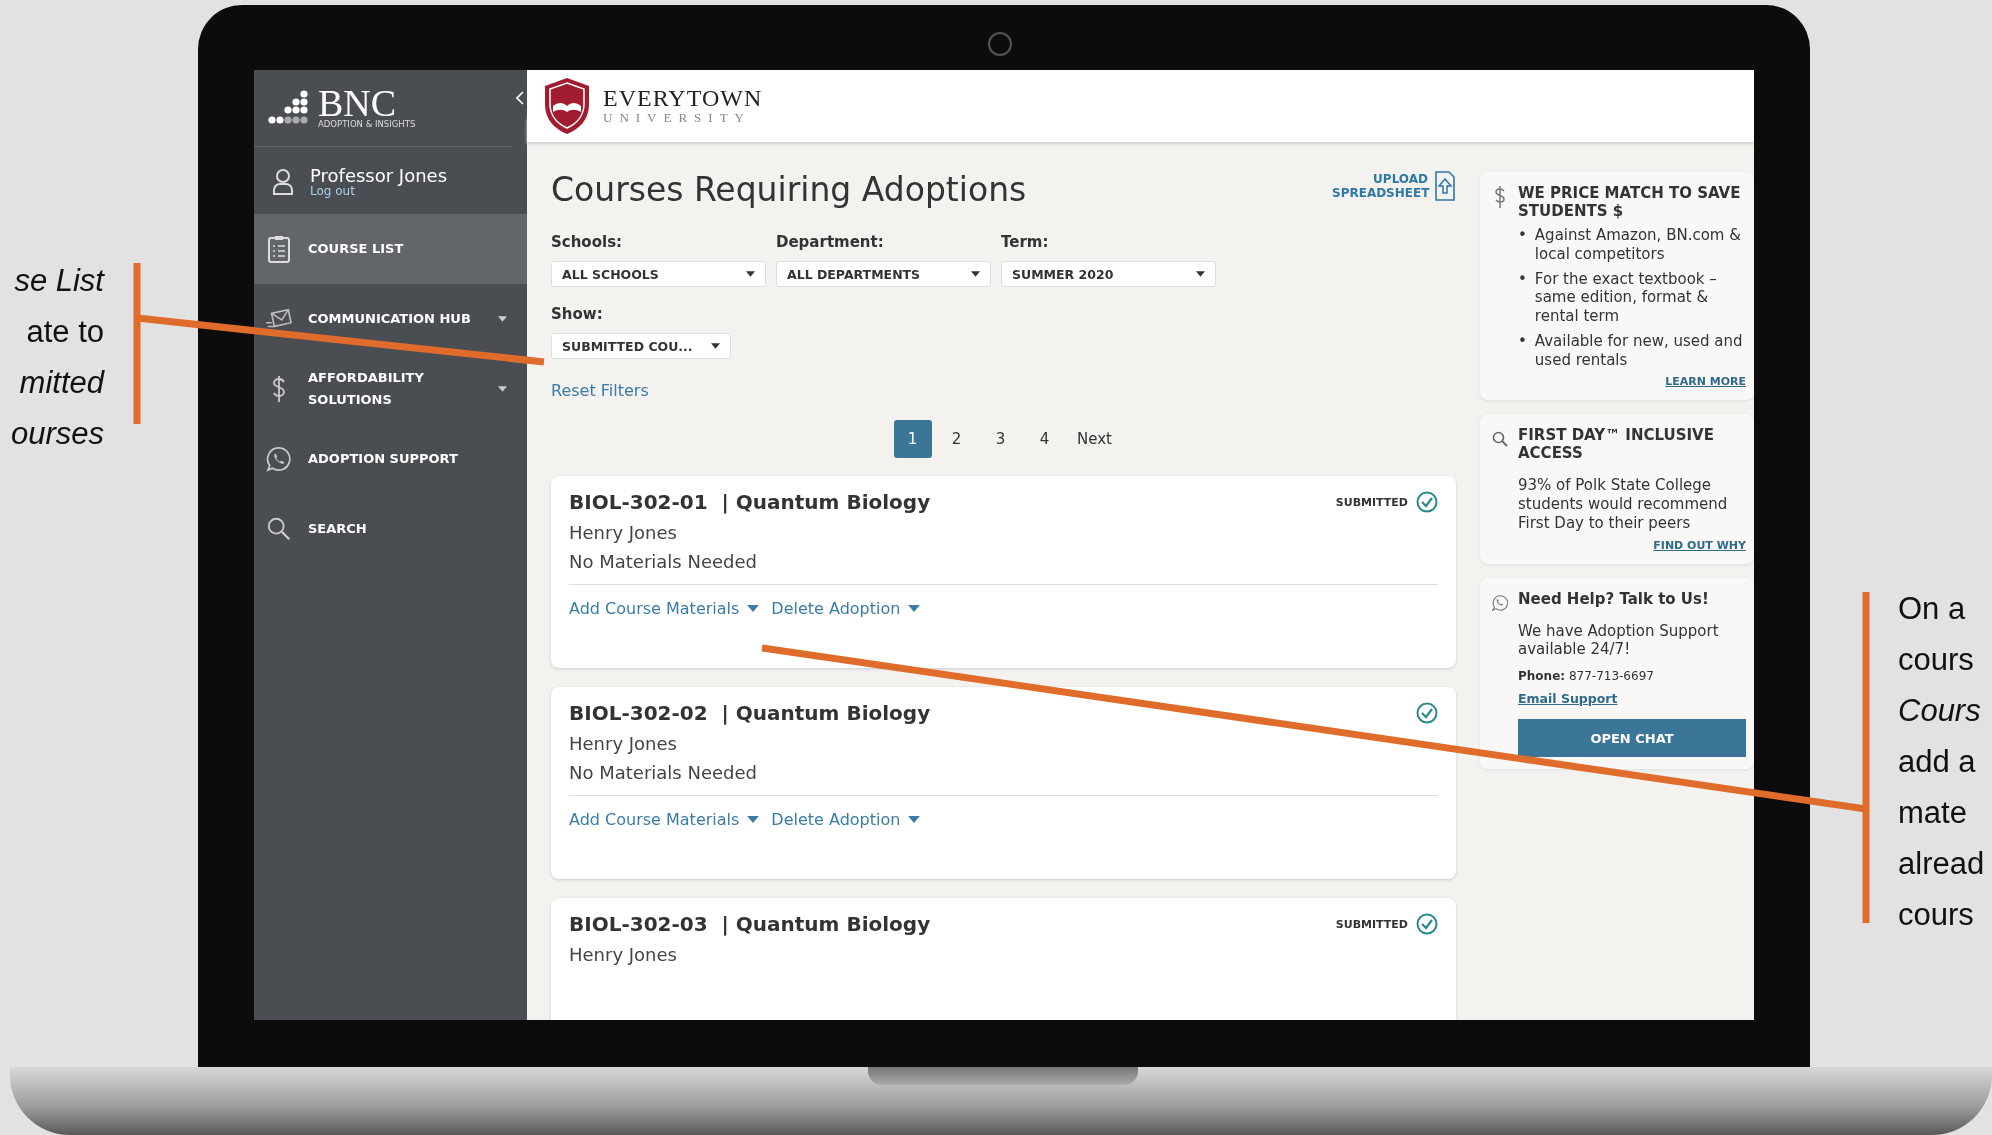 The height and width of the screenshot is (1135, 1992). What do you see at coordinates (1626, 297) in the screenshot?
I see `bullet-text: For the exact textbook – same edition, format & rental term` at bounding box center [1626, 297].